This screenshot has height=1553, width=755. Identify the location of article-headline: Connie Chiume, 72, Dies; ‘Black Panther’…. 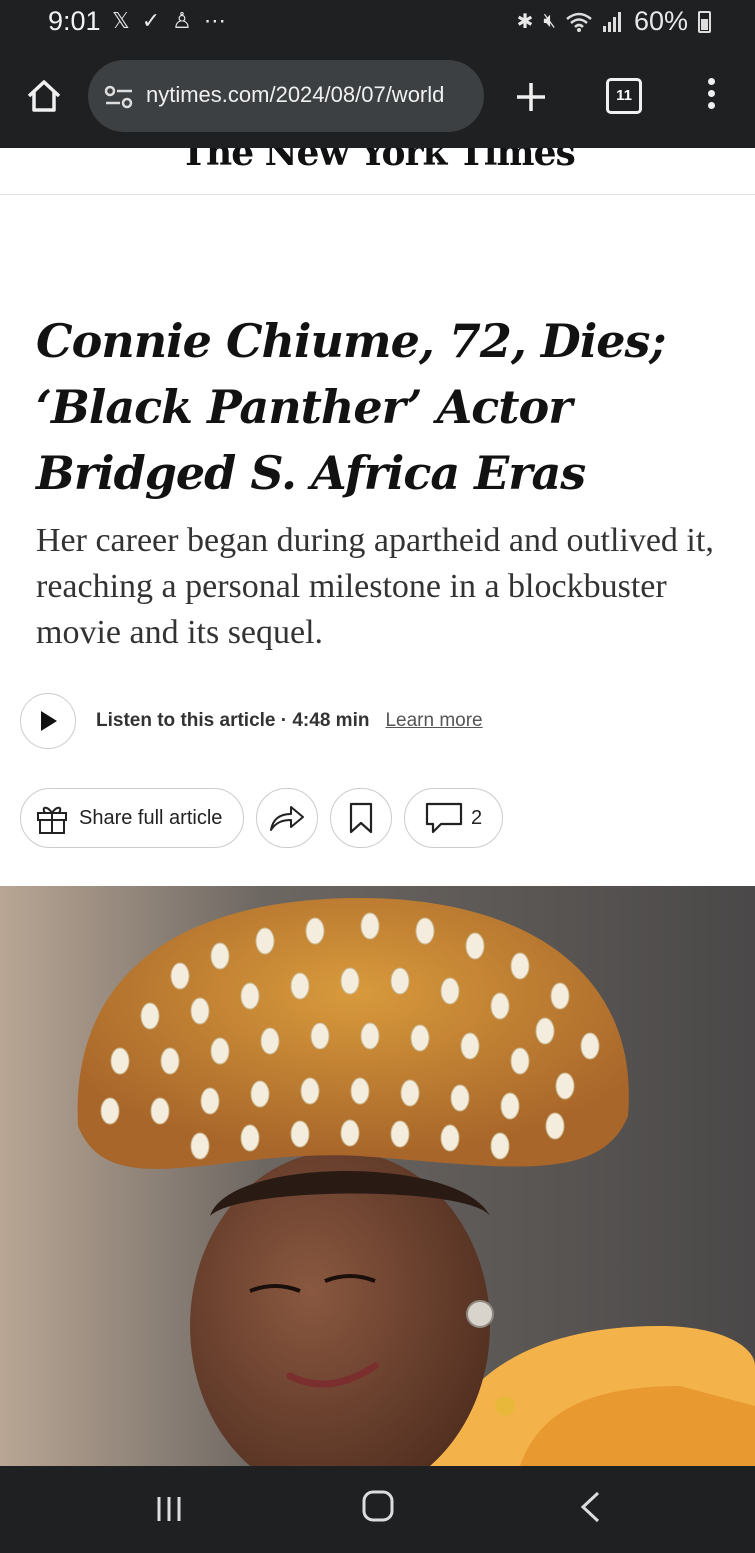
(351, 407).